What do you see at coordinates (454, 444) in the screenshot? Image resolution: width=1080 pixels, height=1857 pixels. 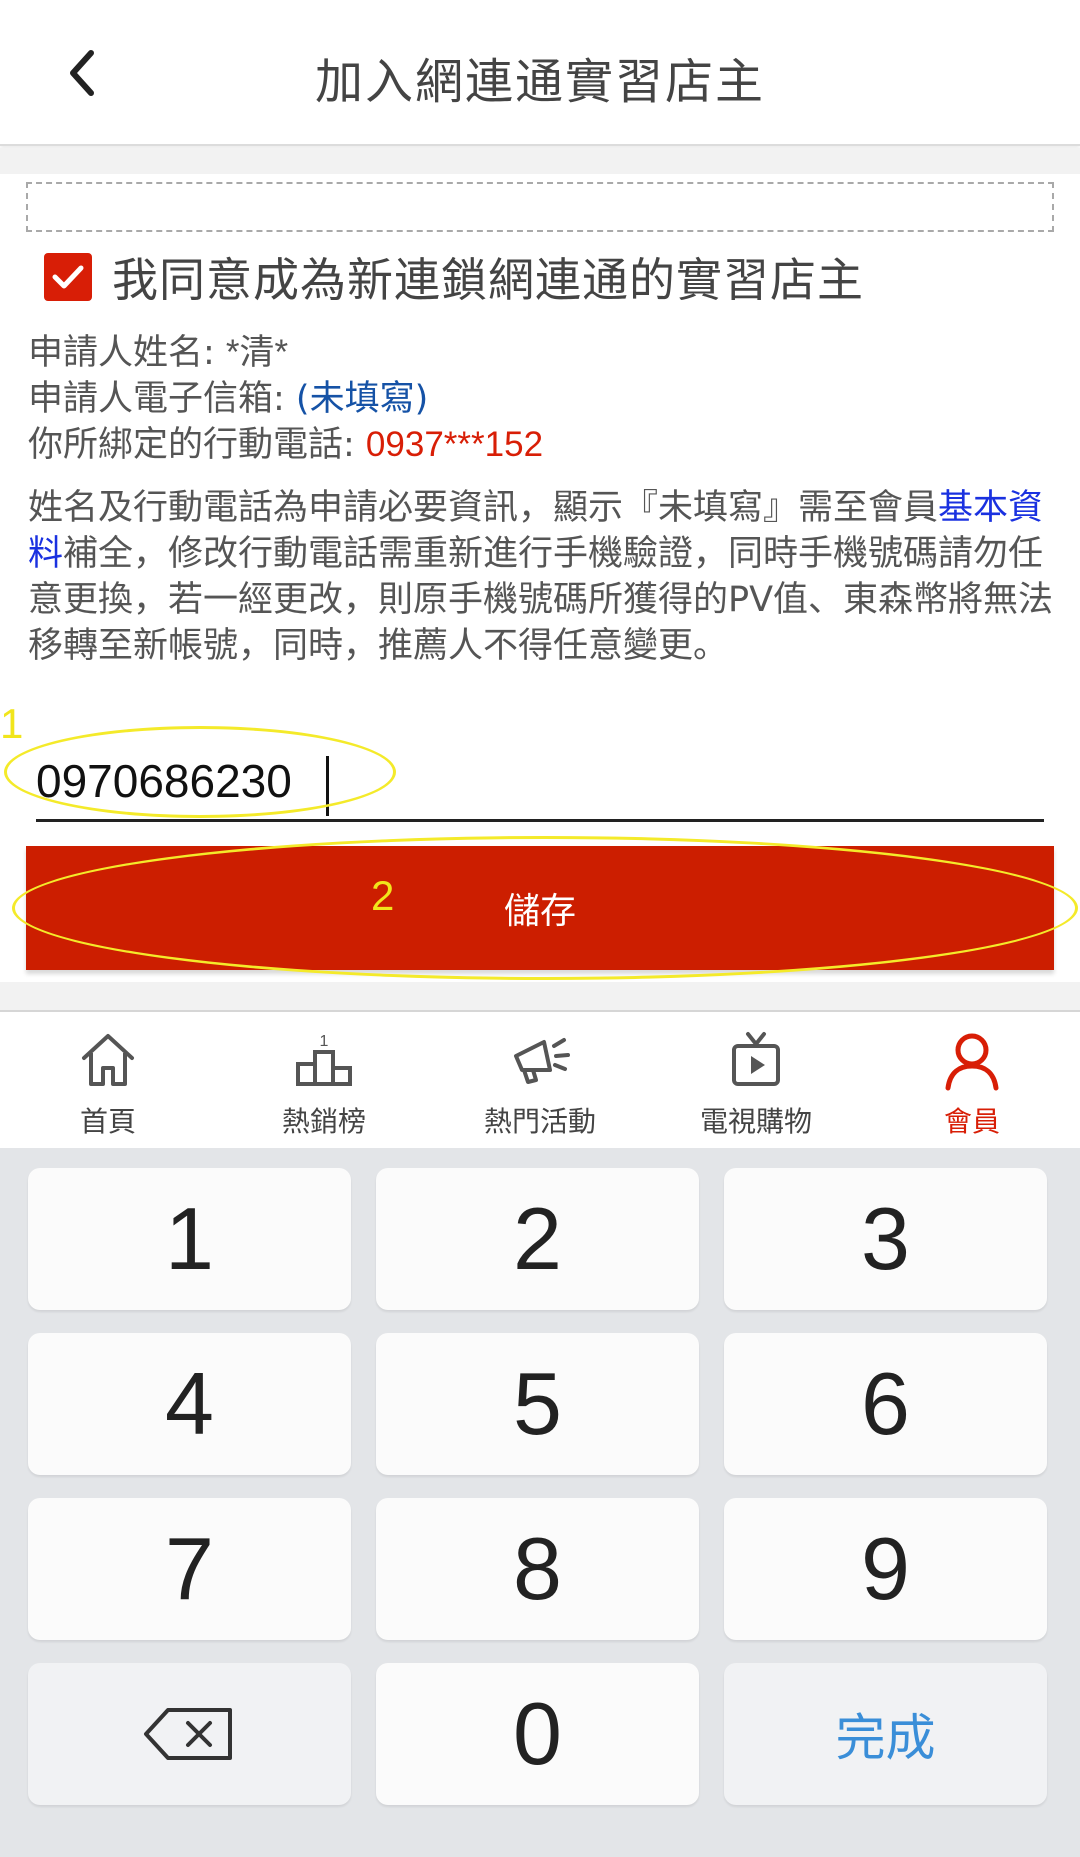 I see `bound-phone-value: 0937***152` at bounding box center [454, 444].